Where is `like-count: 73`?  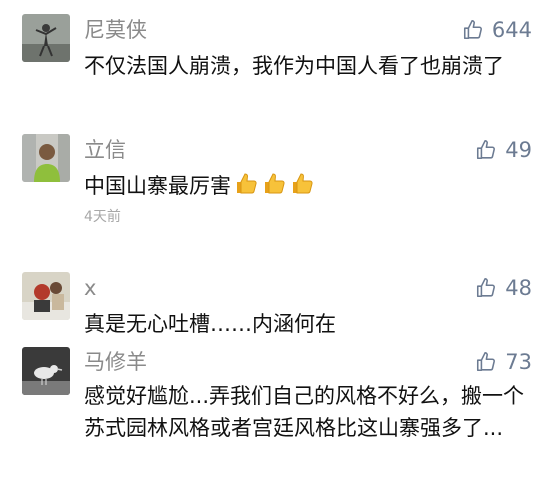
like-count: 73 is located at coordinates (518, 362).